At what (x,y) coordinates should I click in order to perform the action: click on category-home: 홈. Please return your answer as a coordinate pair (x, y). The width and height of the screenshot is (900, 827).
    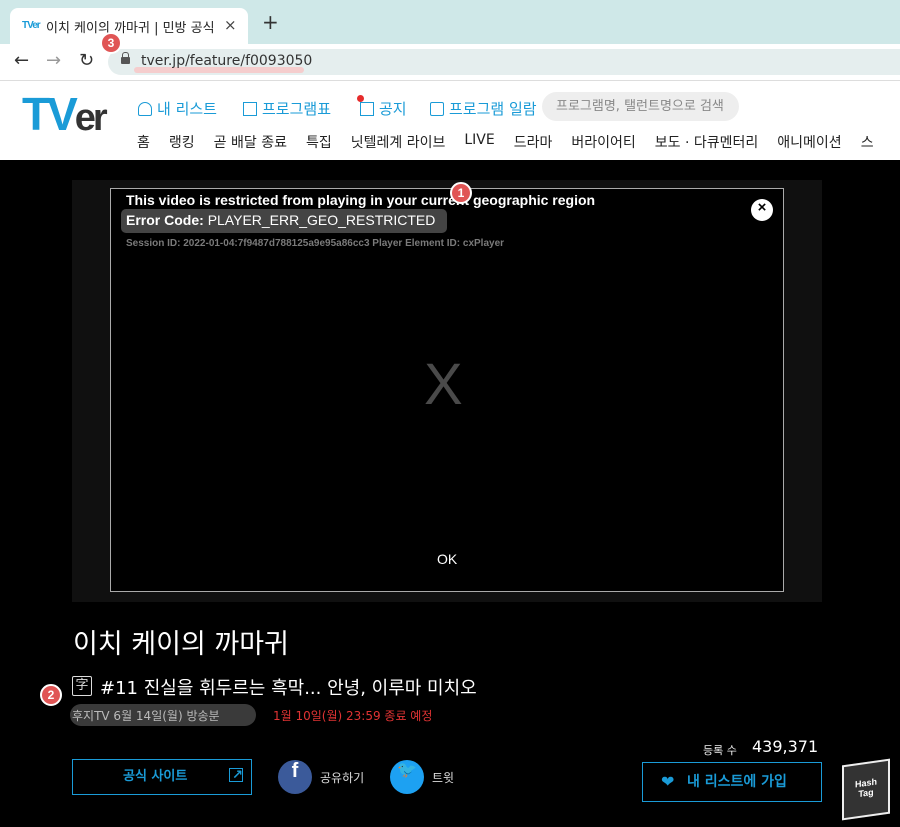
    Looking at the image, I should click on (143, 142).